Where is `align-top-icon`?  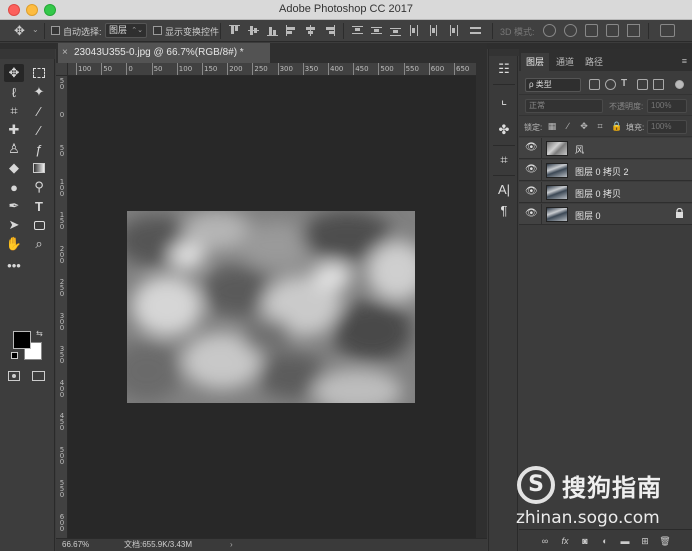
align-top-icon is located at coordinates (234, 30).